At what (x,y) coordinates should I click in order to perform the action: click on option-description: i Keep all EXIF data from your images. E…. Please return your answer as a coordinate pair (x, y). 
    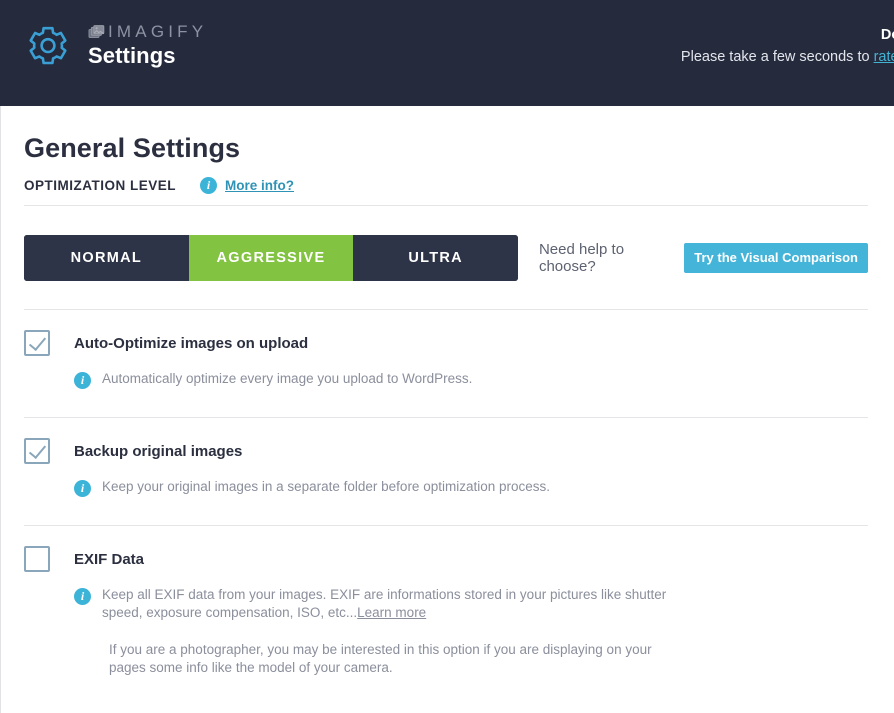
    Looking at the image, I should click on (374, 604).